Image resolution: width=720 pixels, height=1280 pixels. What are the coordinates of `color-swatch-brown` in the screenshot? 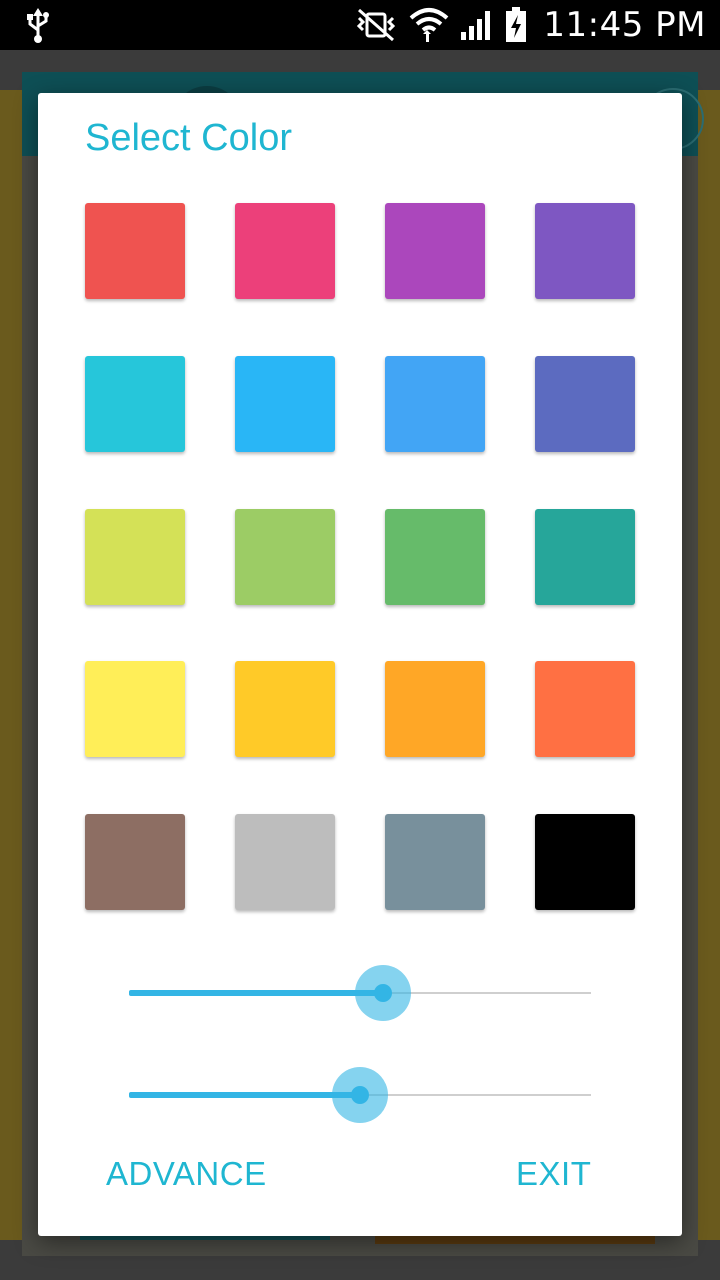 It's located at (135, 862).